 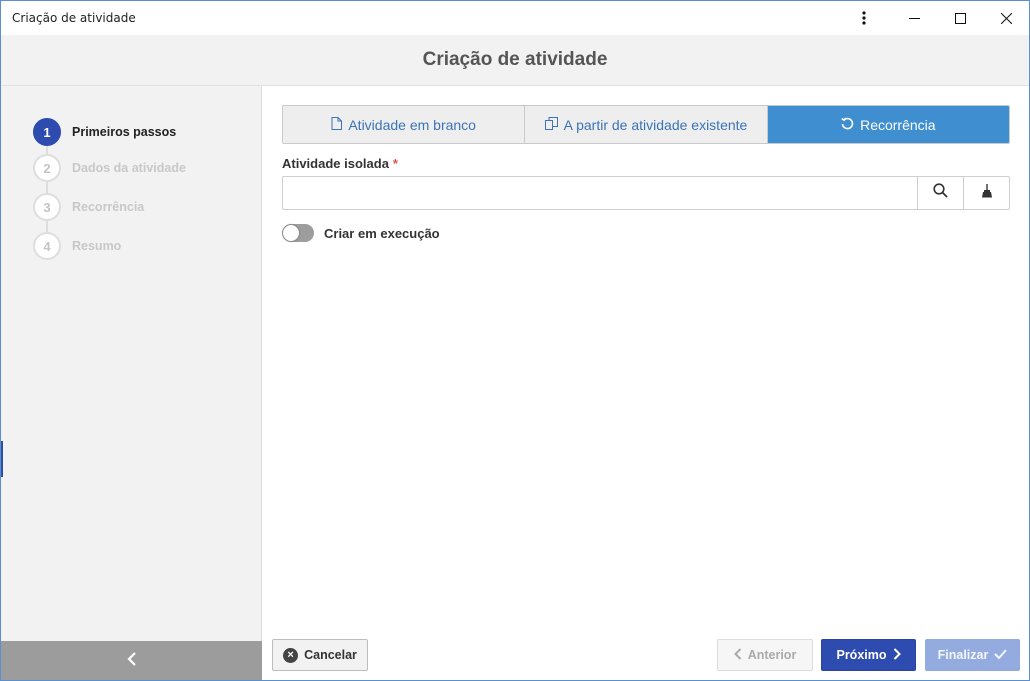 I want to click on collapse-sidebar-button, so click(x=131, y=660).